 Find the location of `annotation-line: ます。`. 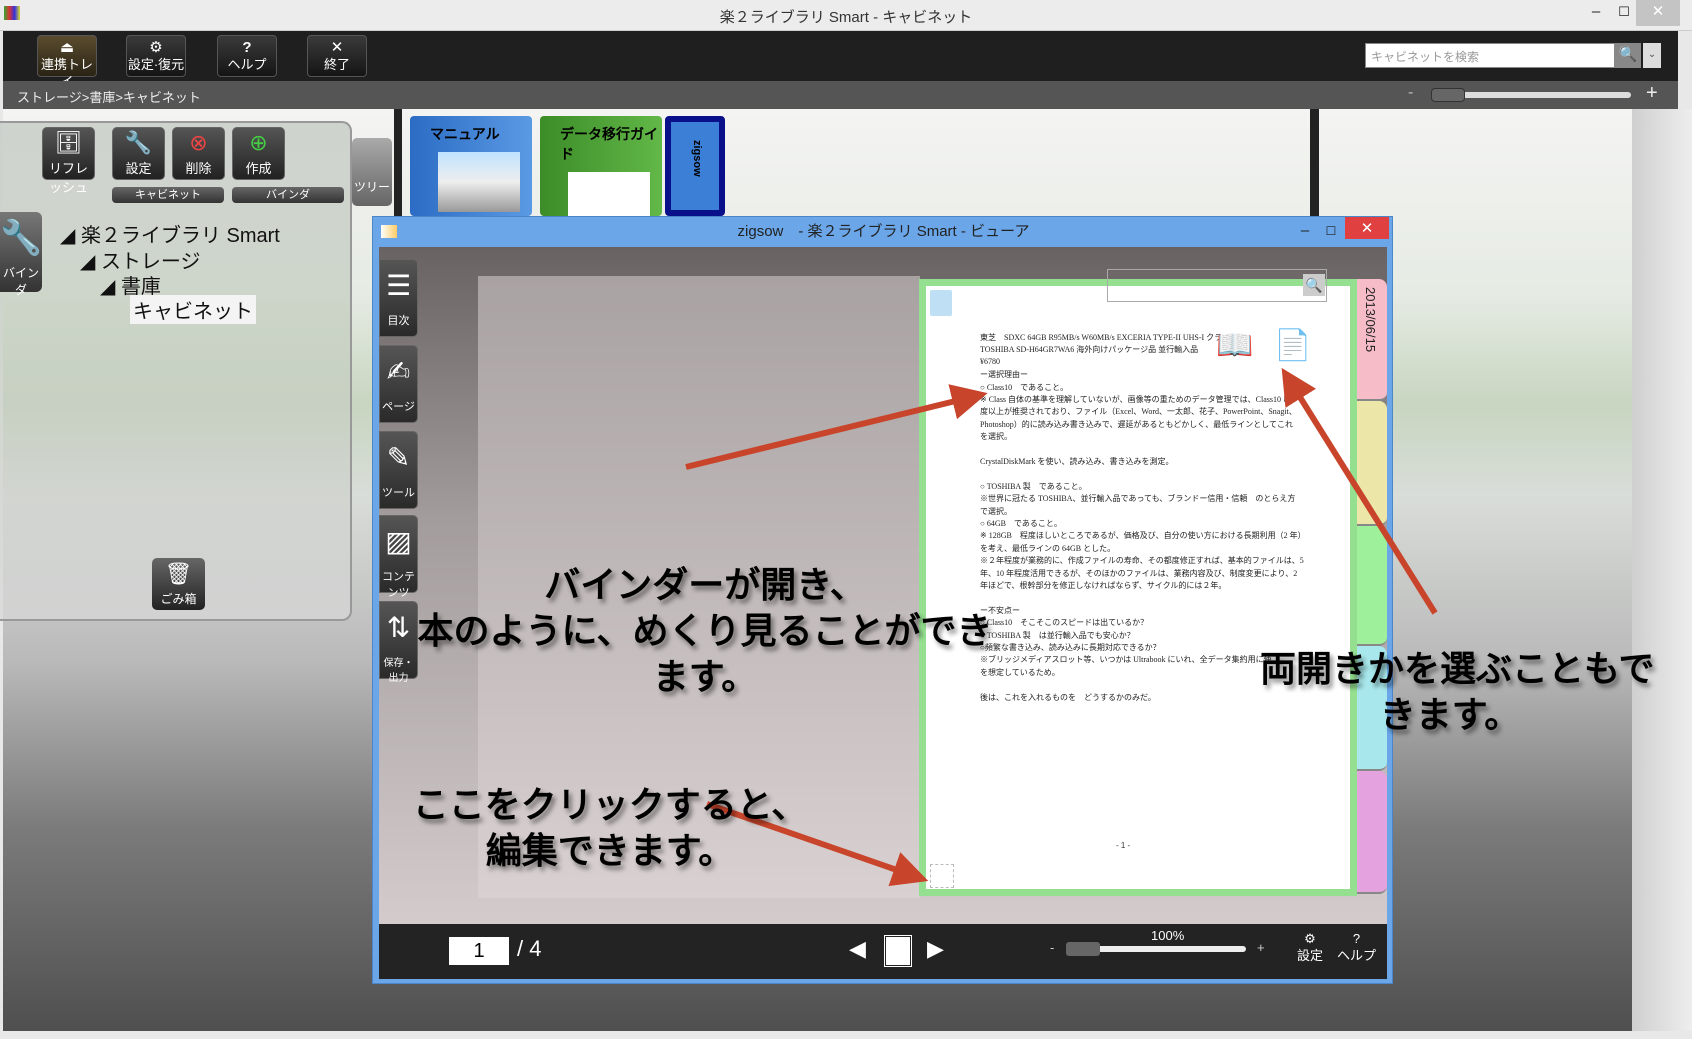

annotation-line: ます。 is located at coordinates (705, 676).